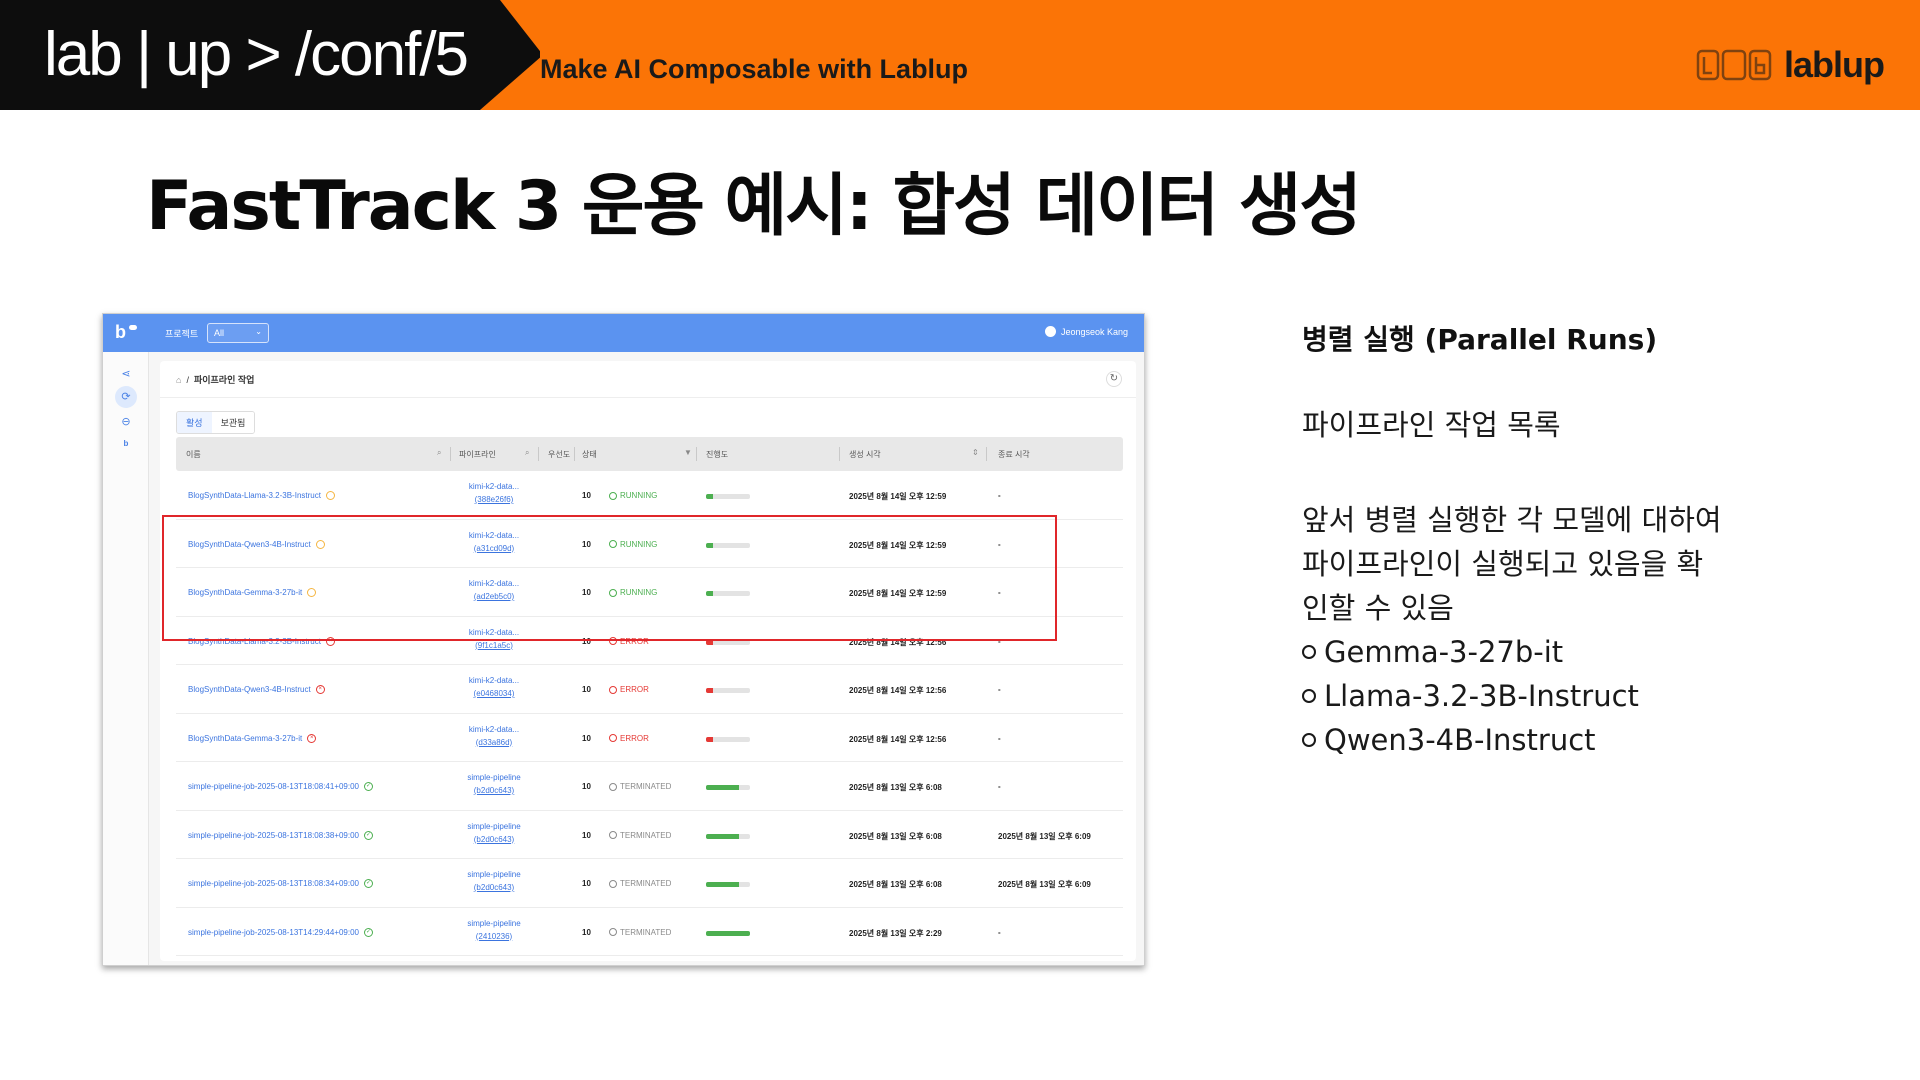 The height and width of the screenshot is (1080, 1920). I want to click on model-list-item: Qwen3-4B-Instruct, so click(1582, 740).